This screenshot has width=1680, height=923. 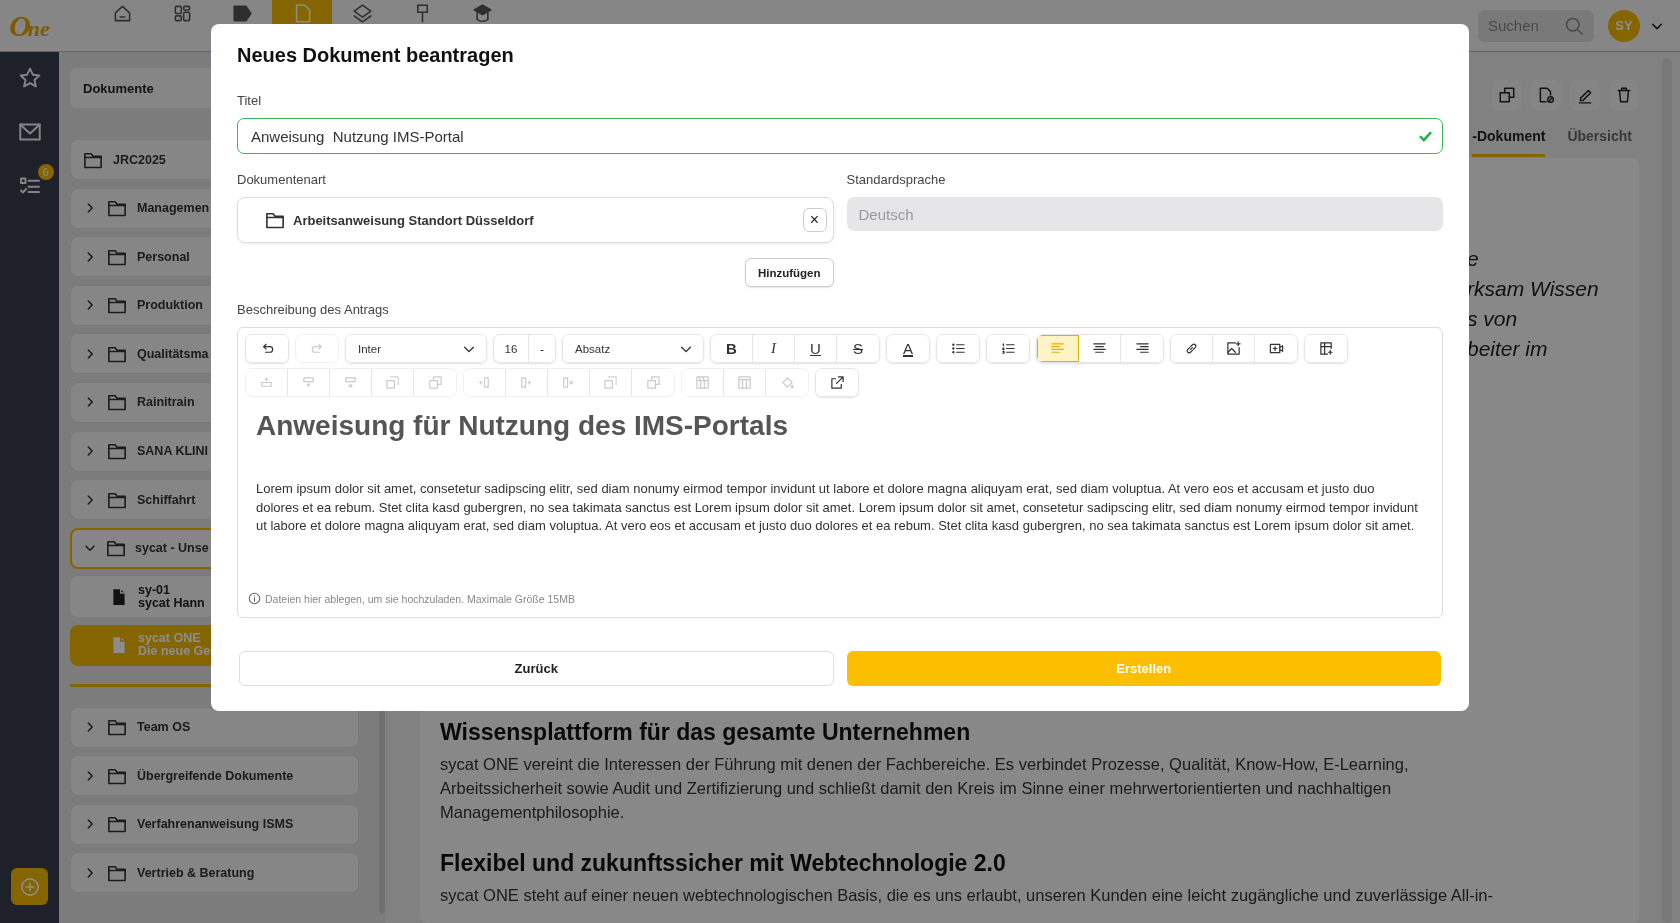 What do you see at coordinates (723, 863) in the screenshot?
I see `section-heading: Flexibel und zukunftssicher mit Webtechnologie 2.0` at bounding box center [723, 863].